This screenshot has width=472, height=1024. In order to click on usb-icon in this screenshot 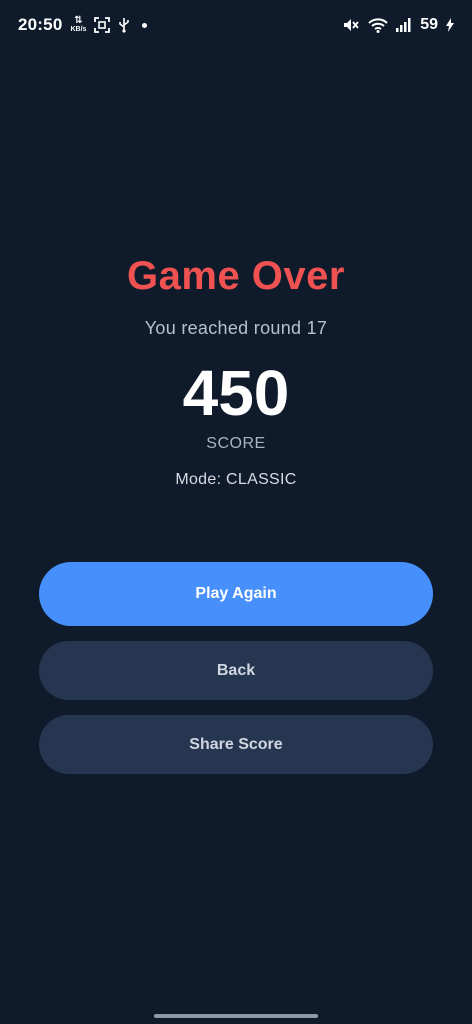, I will do `click(124, 25)`.